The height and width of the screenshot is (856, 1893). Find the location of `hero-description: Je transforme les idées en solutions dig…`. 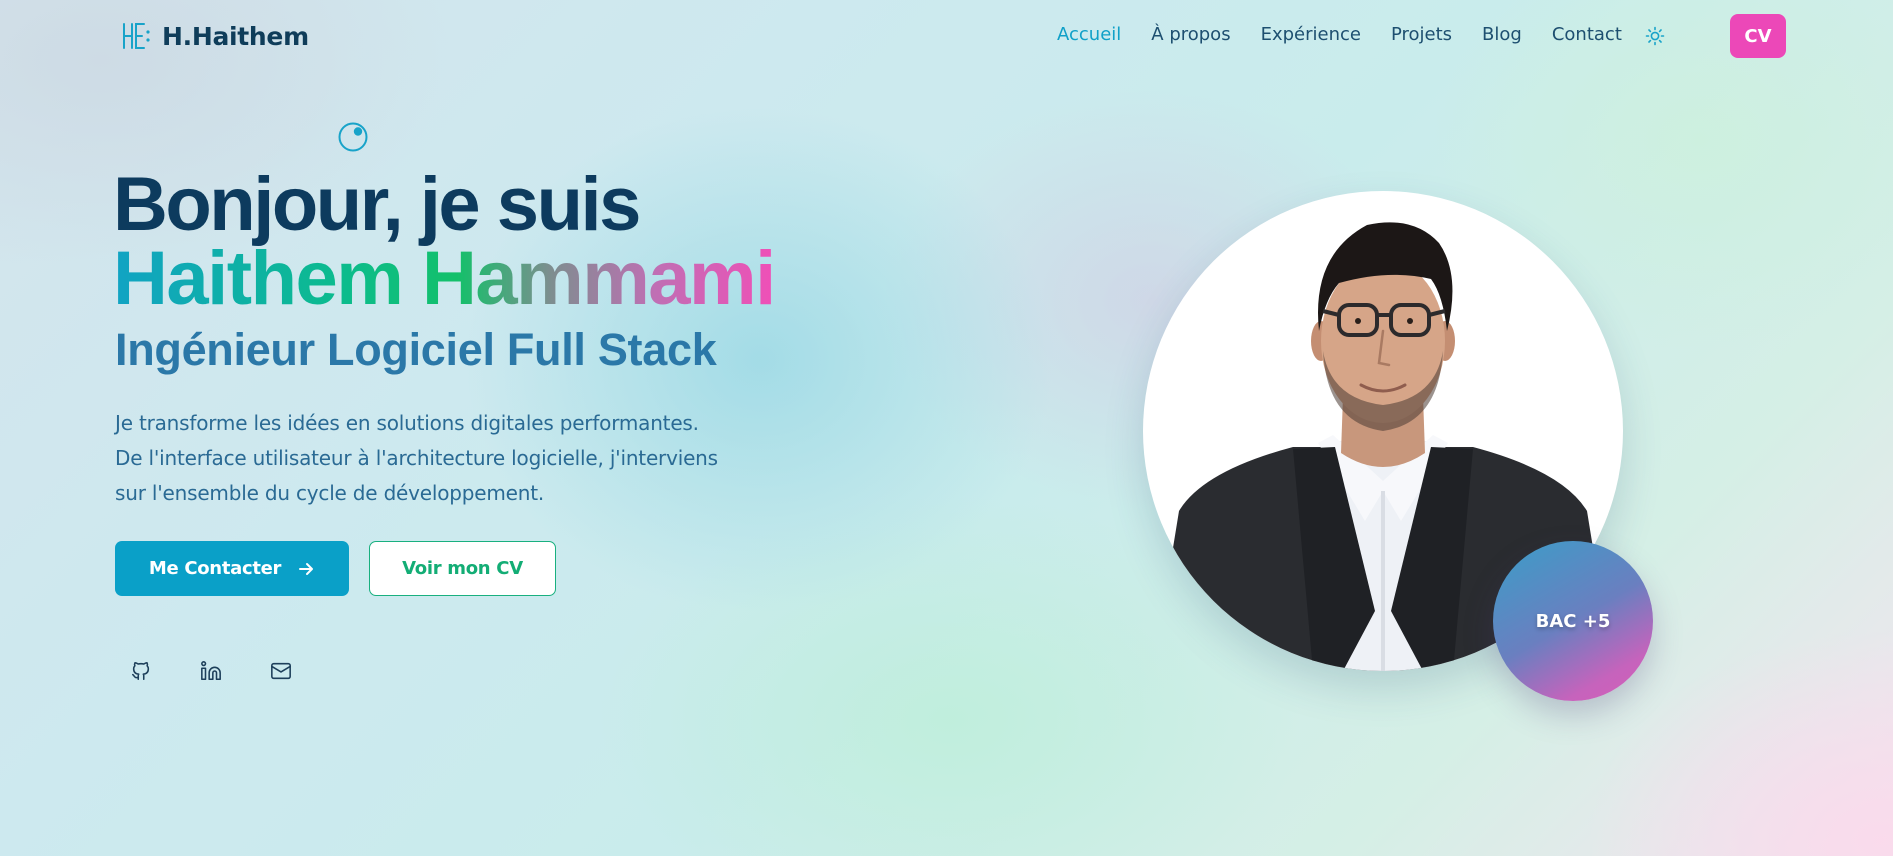

hero-description: Je transforme les idées en solutions dig… is located at coordinates (445, 458).